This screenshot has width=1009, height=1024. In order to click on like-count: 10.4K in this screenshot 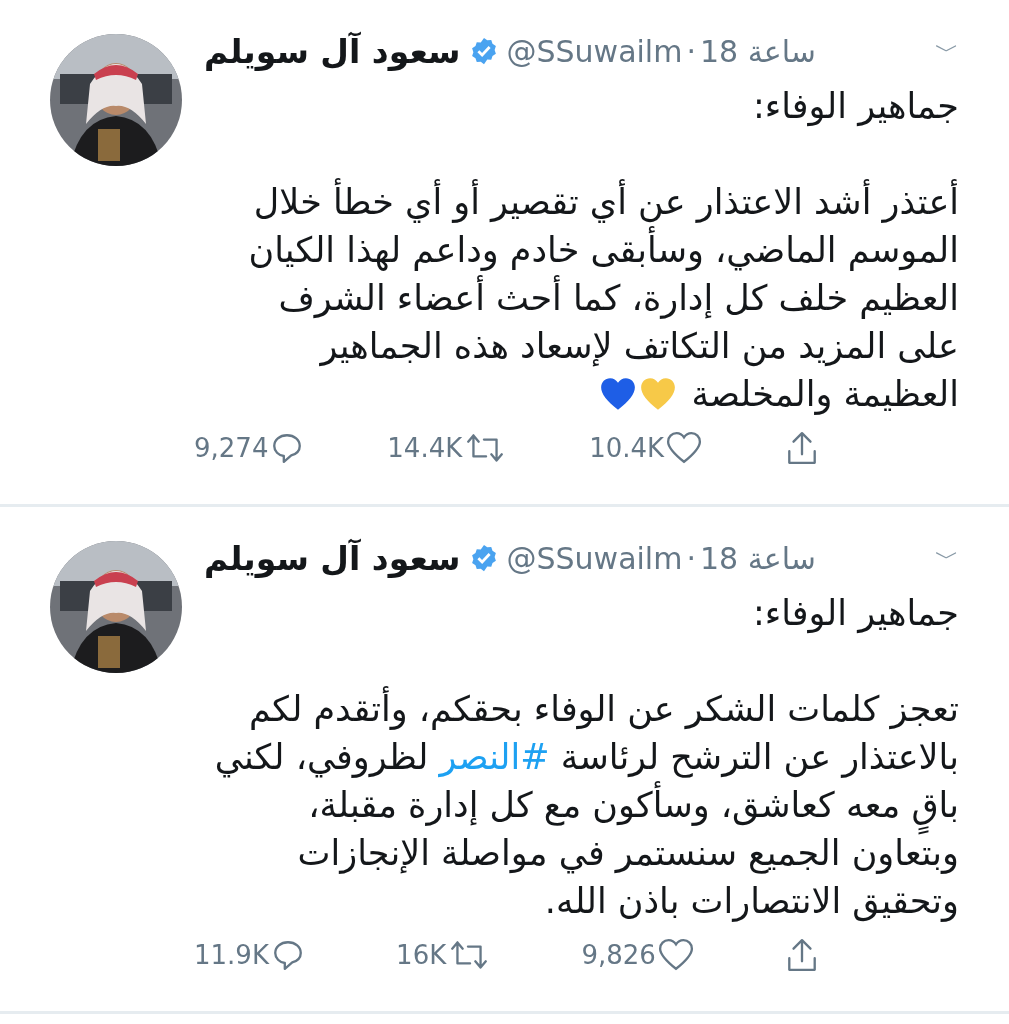, I will do `click(627, 448)`.